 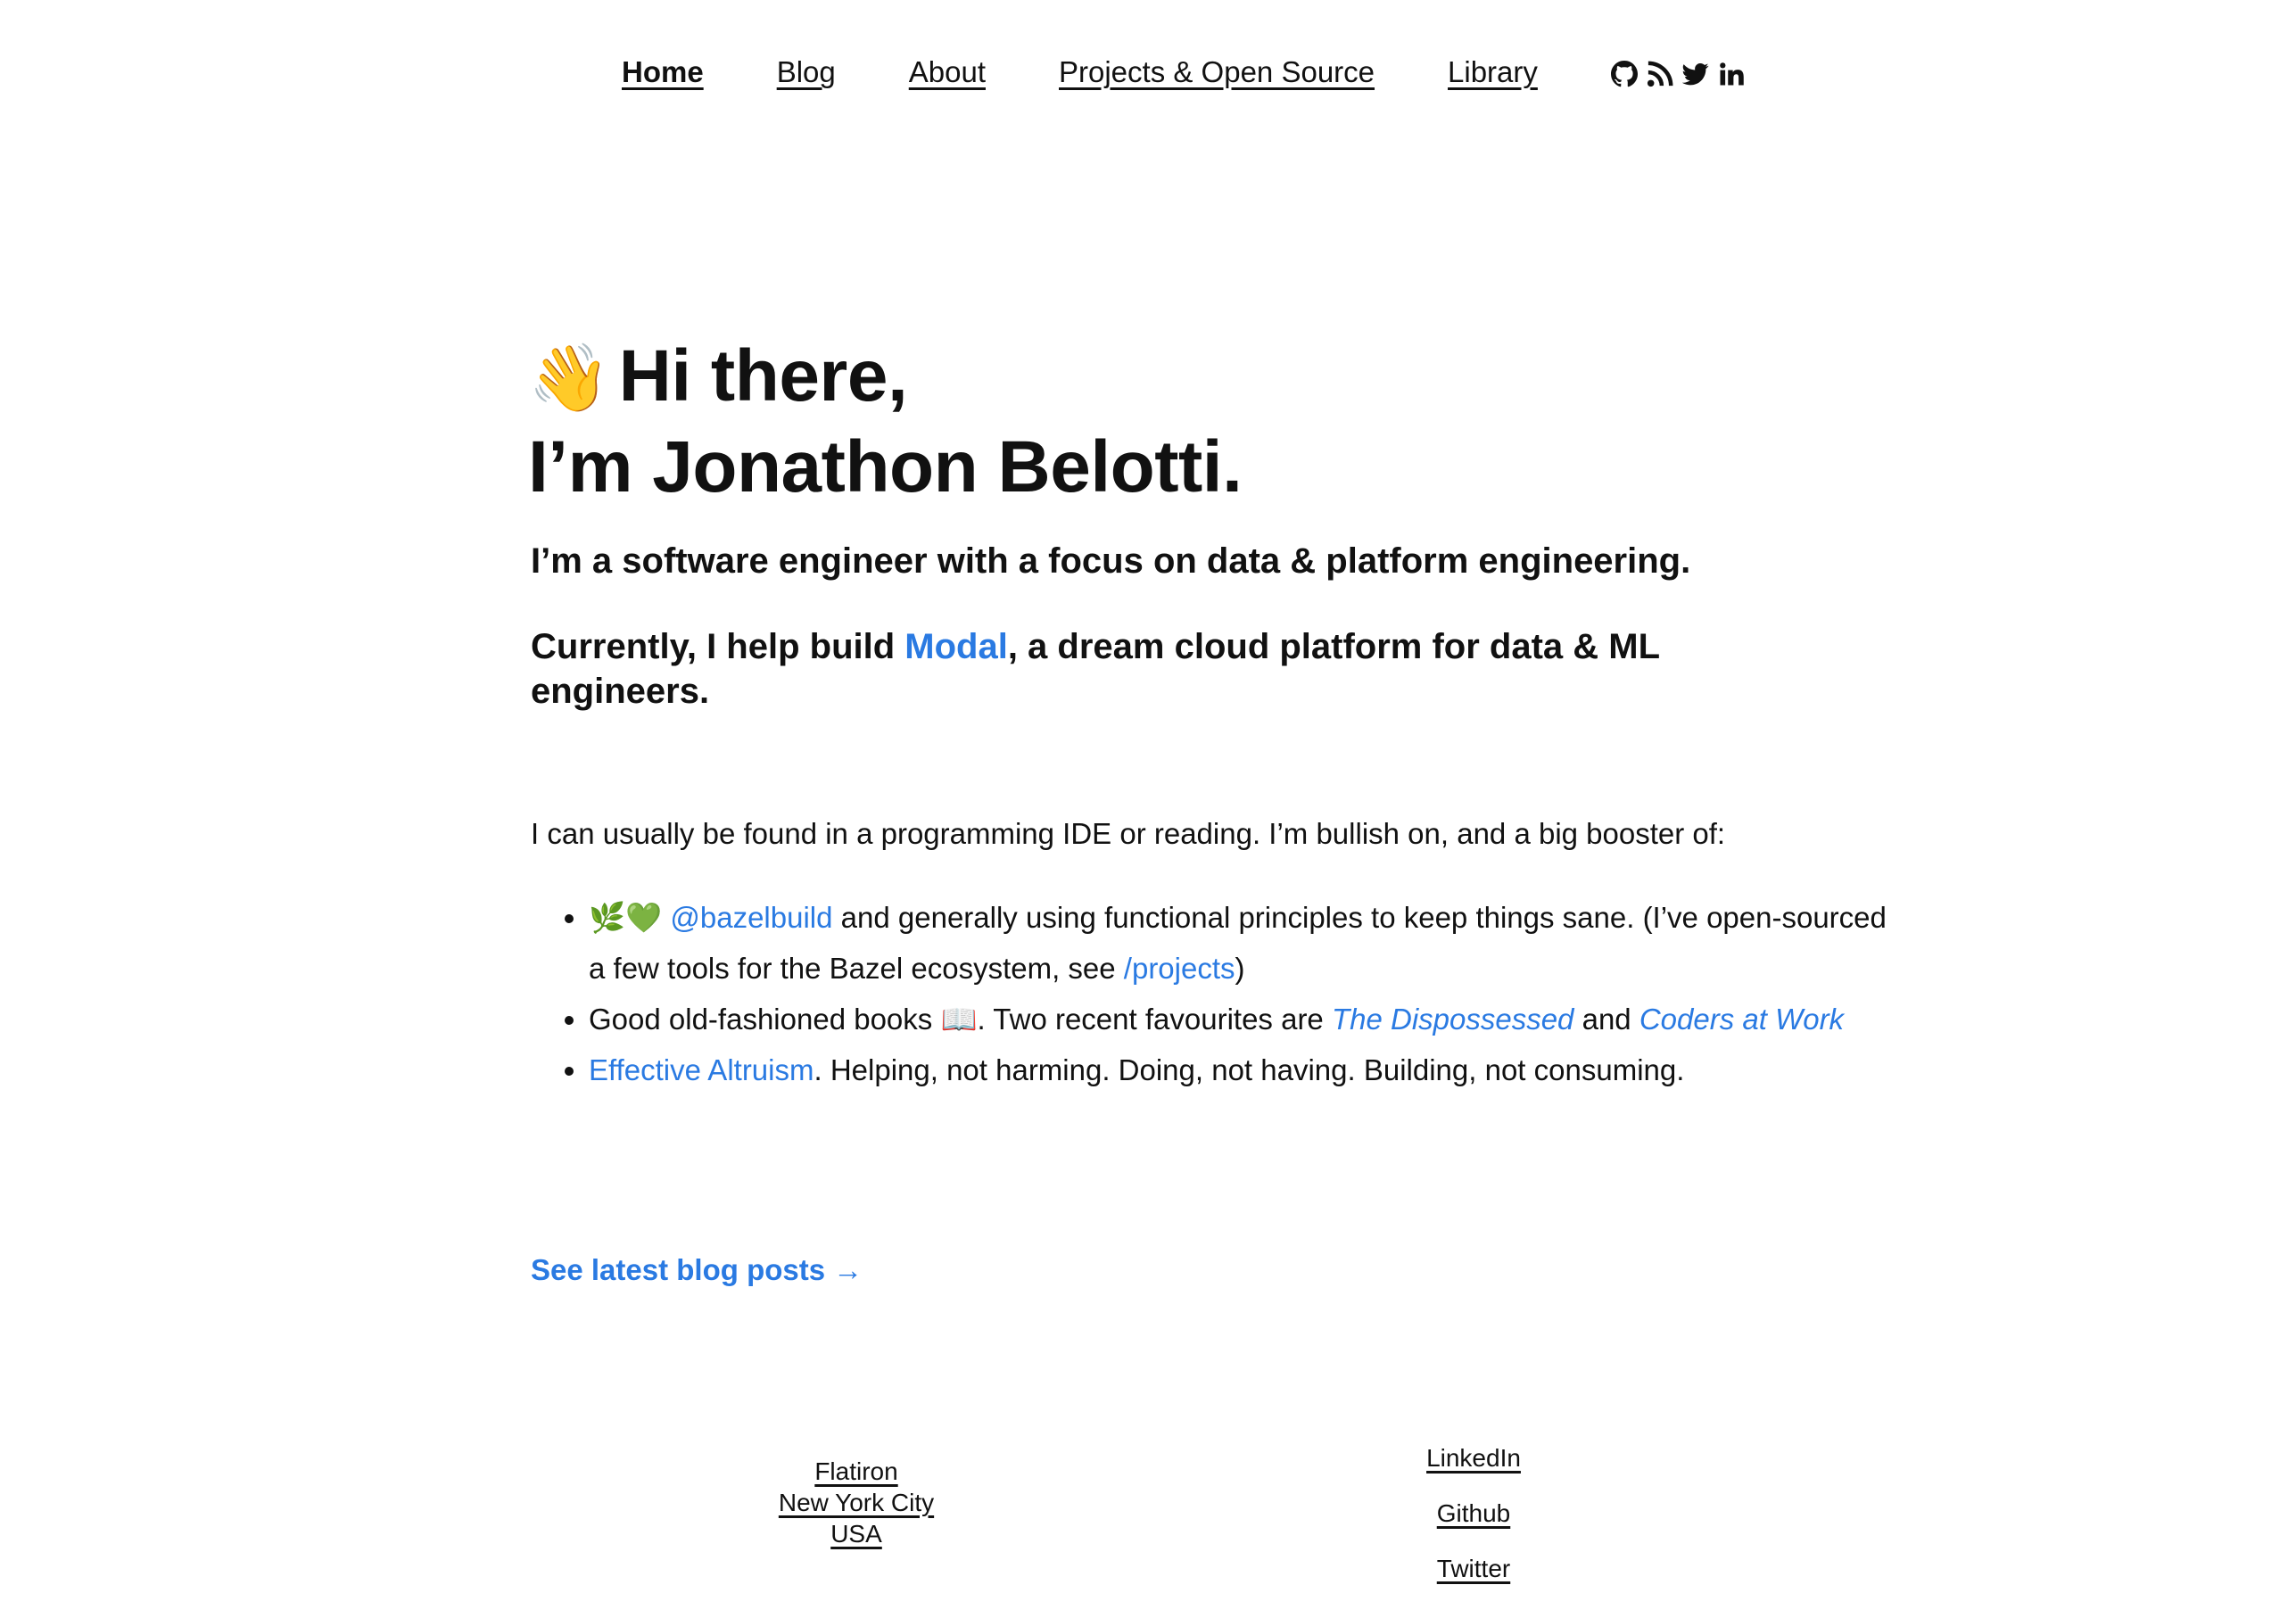 I want to click on twitter-icon, so click(x=1695, y=74).